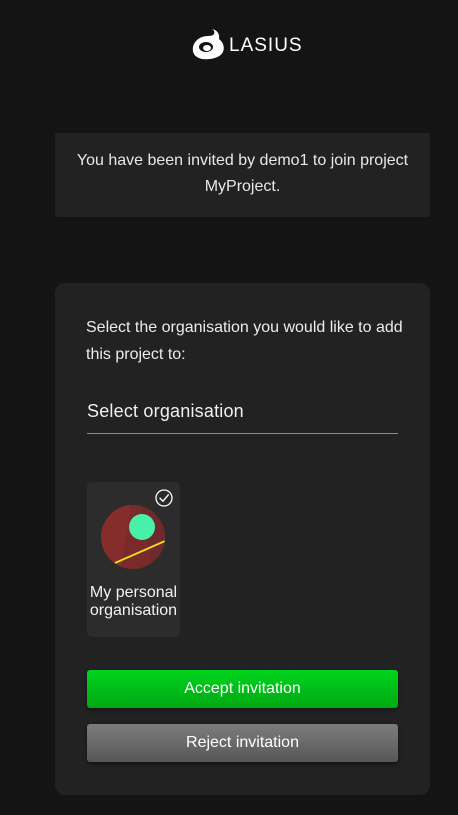 This screenshot has width=458, height=815. Describe the element at coordinates (242, 689) in the screenshot. I see `accept-invitation-button: Accept invitation` at that location.